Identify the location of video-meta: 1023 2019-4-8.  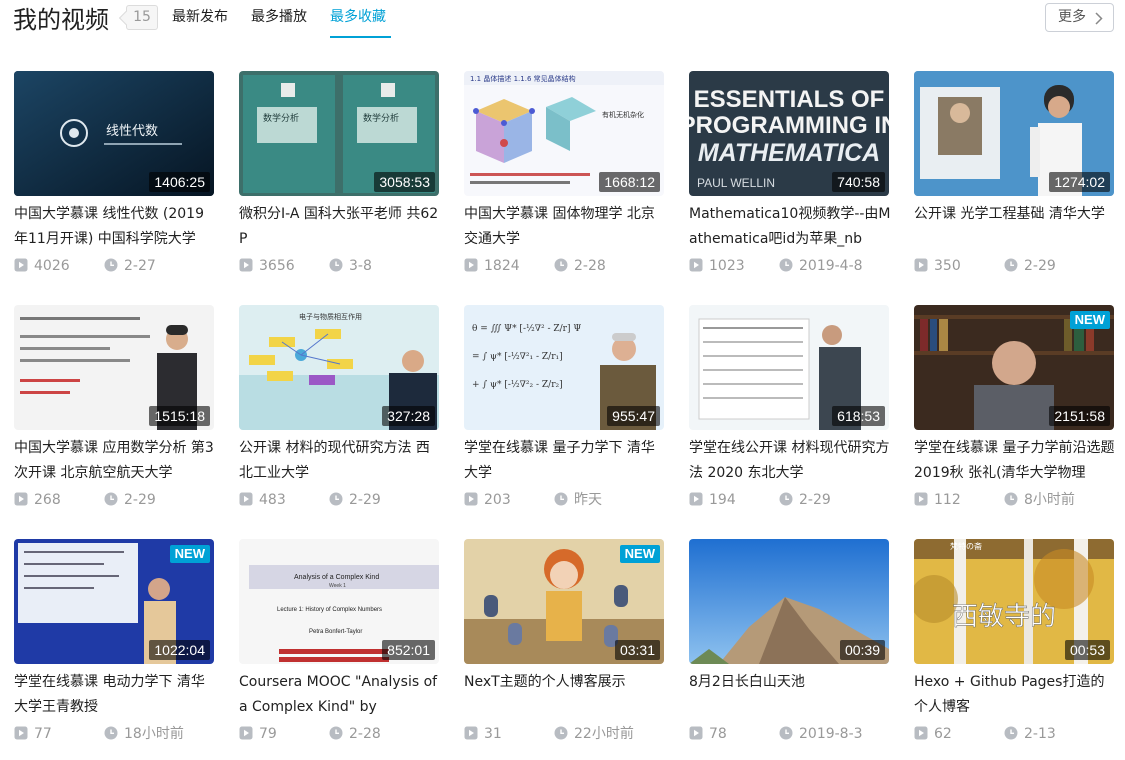
(790, 266).